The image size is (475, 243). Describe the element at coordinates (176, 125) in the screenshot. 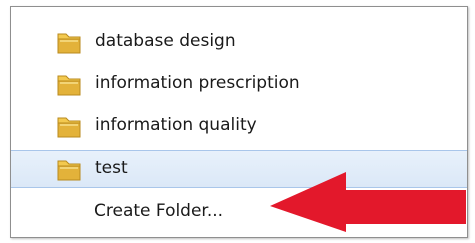

I see `menu-item-label: information quality` at that location.